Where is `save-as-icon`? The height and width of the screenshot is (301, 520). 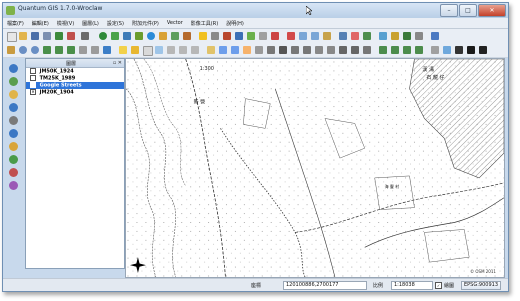 save-as-icon is located at coordinates (47, 36).